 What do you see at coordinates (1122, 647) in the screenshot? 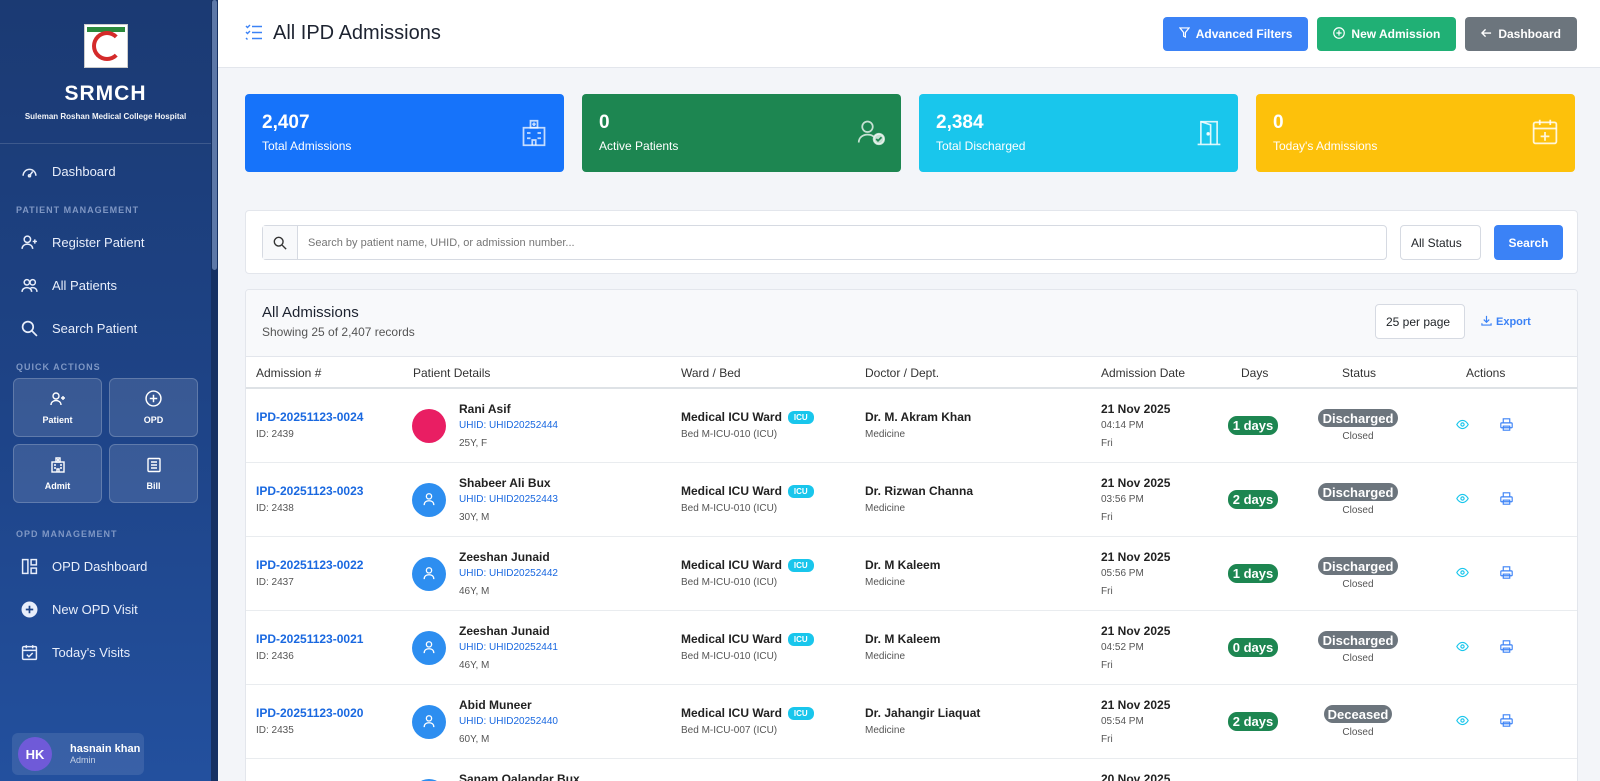
I see `admission-time: 04:52 PM` at bounding box center [1122, 647].